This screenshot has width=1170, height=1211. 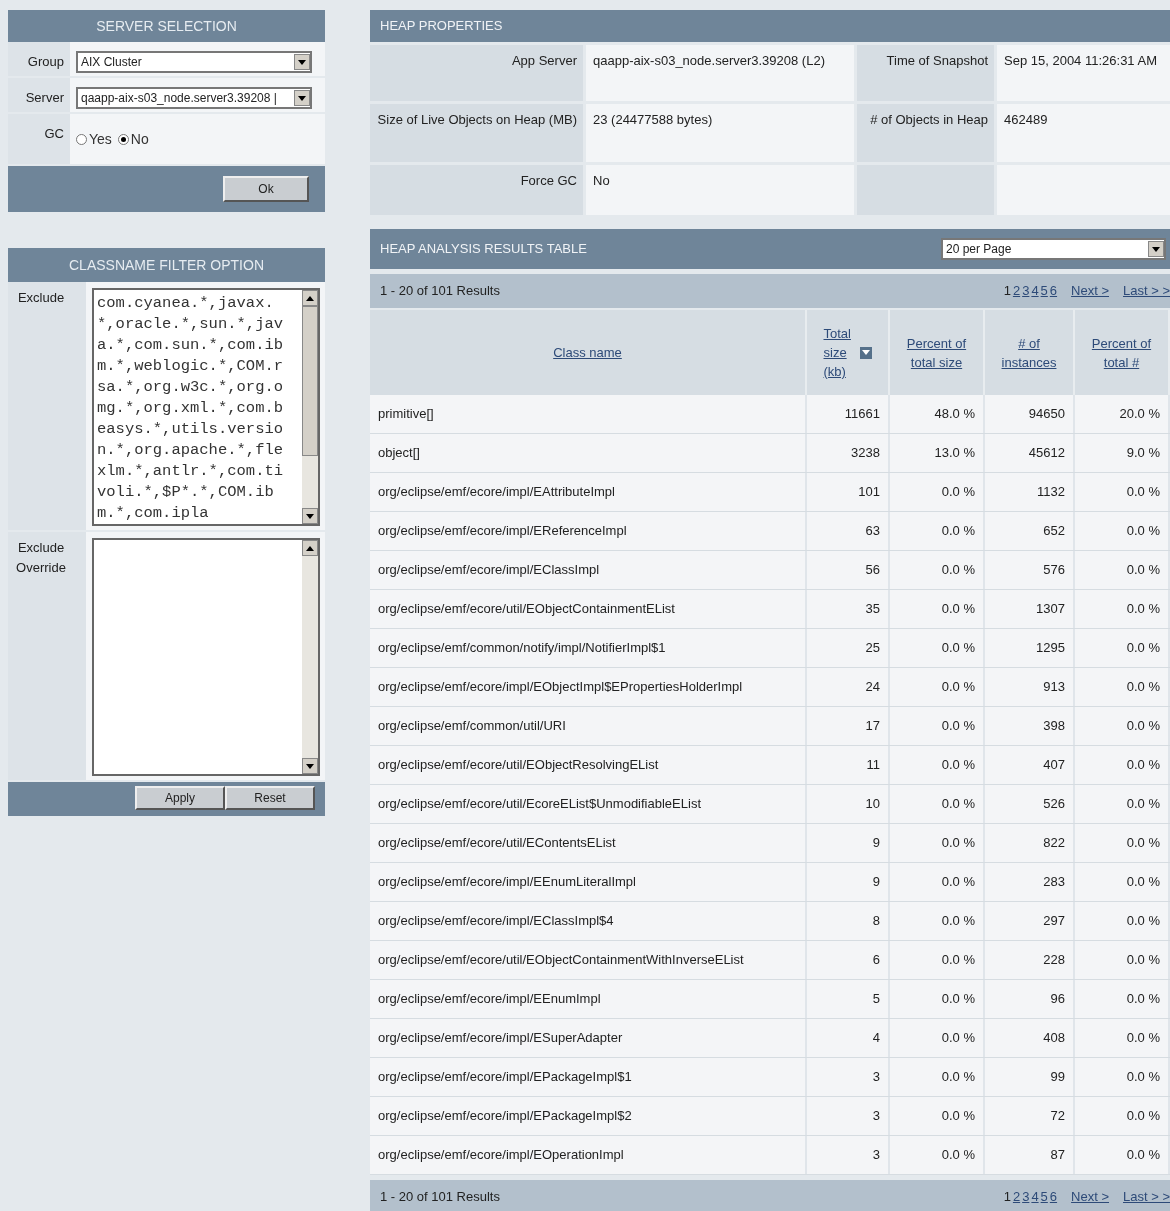 What do you see at coordinates (1053, 249) in the screenshot?
I see `per-page-dropdown: 20 per Page` at bounding box center [1053, 249].